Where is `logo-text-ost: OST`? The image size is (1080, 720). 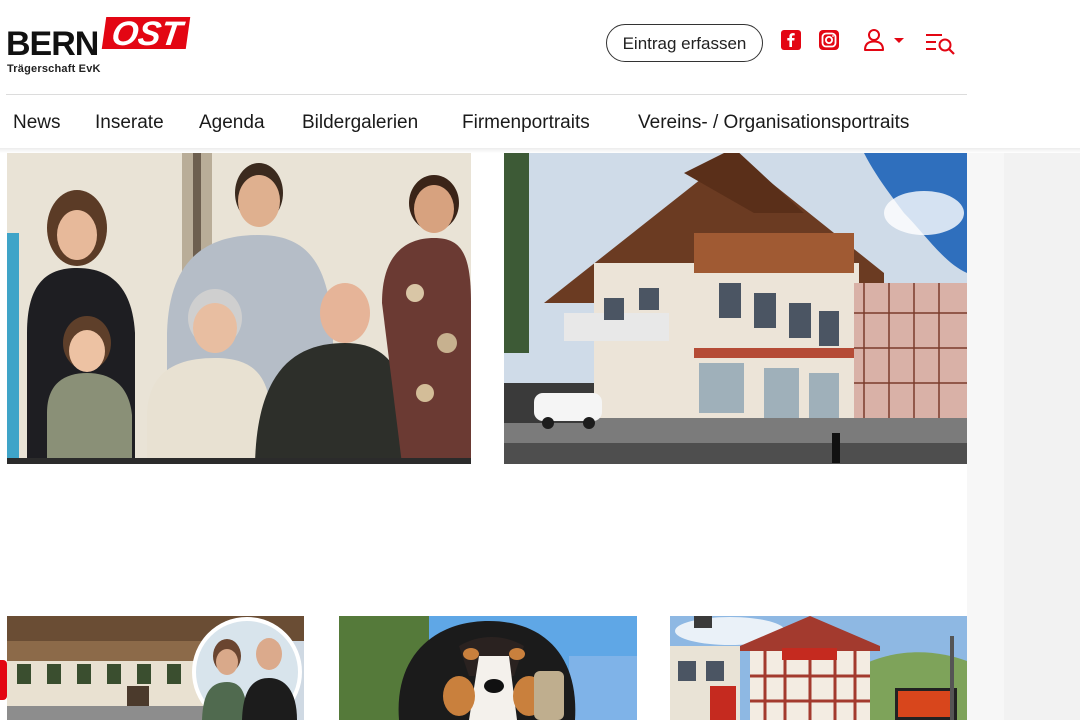 logo-text-ost: OST is located at coordinates (146, 34).